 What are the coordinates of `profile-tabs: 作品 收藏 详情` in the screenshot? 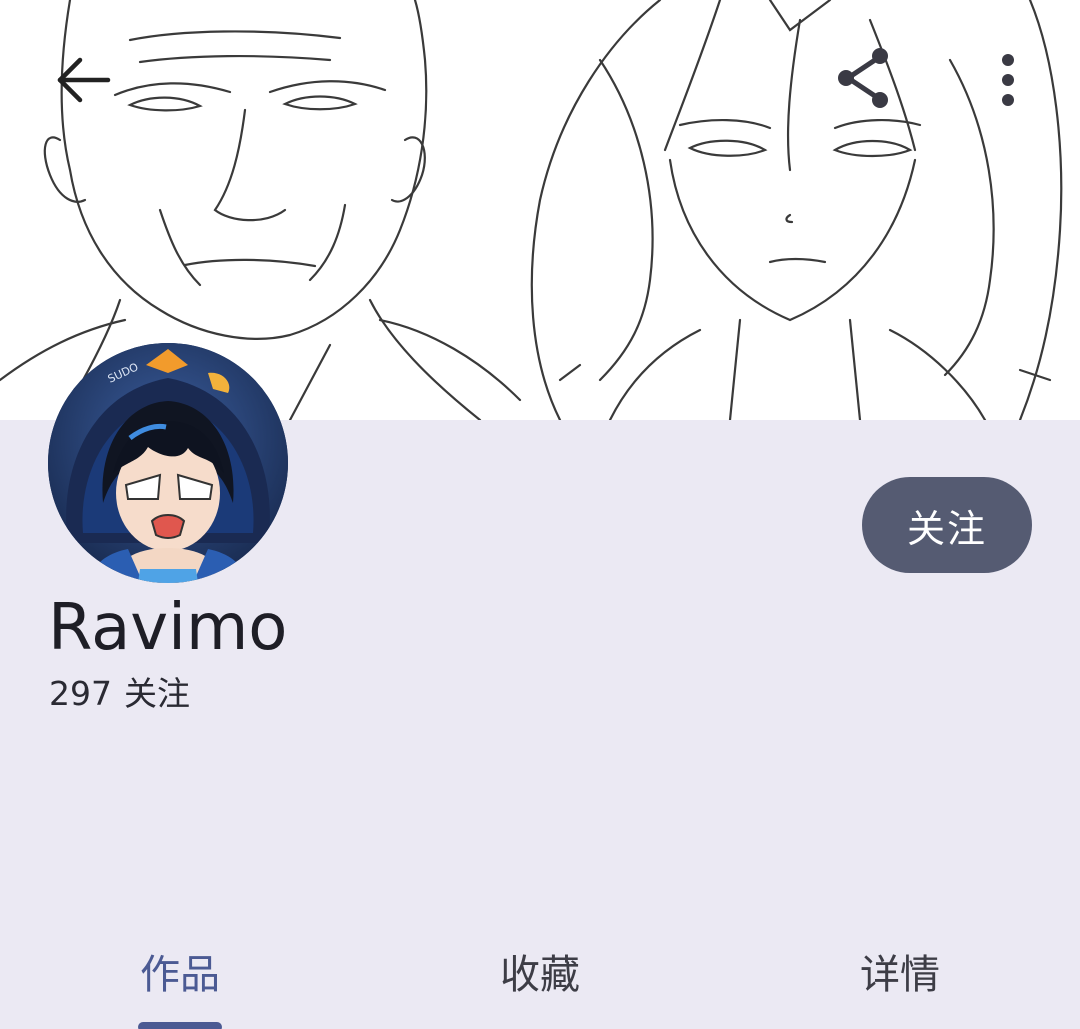 It's located at (540, 974).